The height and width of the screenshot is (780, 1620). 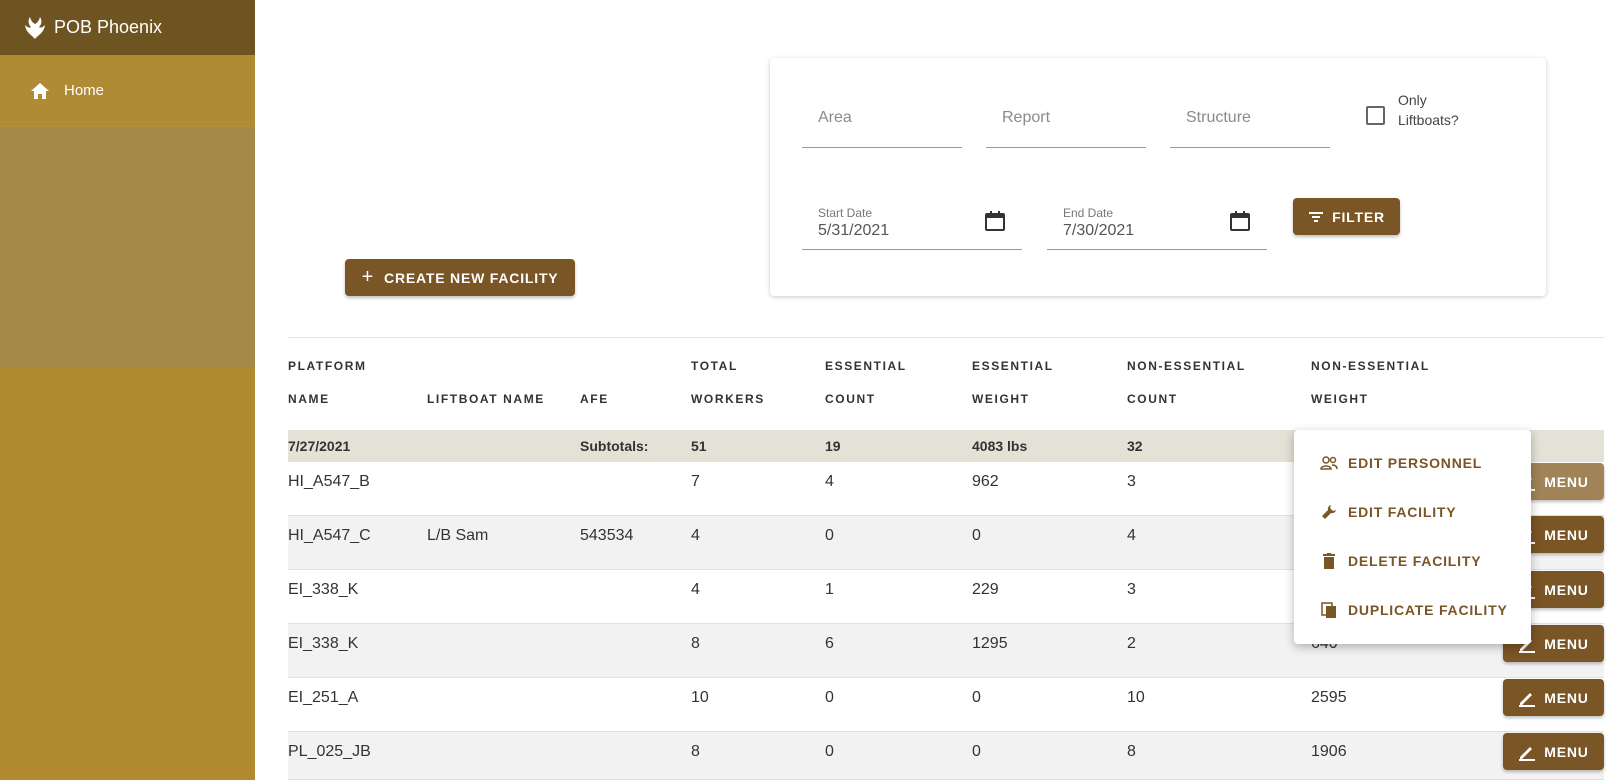 I want to click on header-total-line2: WORKERS, so click(x=728, y=399).